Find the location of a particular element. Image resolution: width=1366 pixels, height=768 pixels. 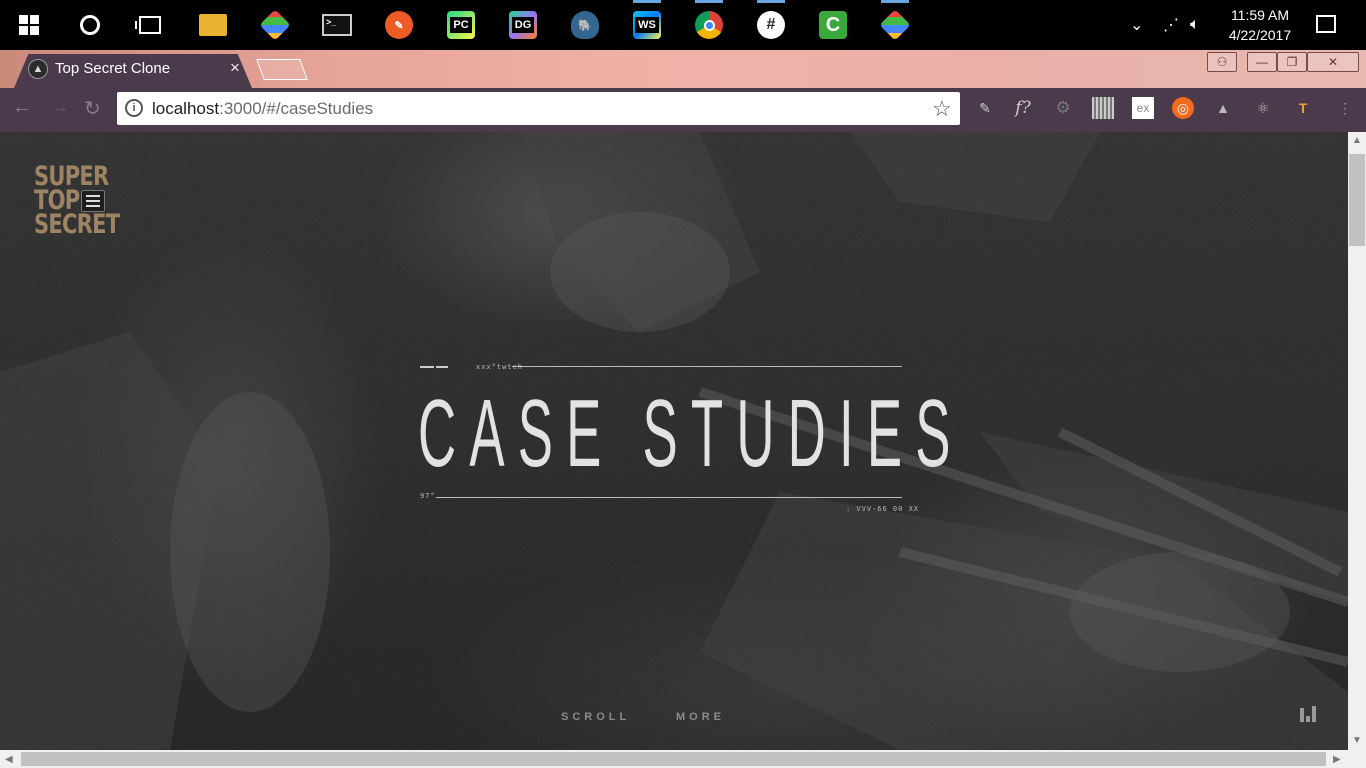

system-clock: 11:59 AM 4/22/2017 is located at coordinates (1260, 25).